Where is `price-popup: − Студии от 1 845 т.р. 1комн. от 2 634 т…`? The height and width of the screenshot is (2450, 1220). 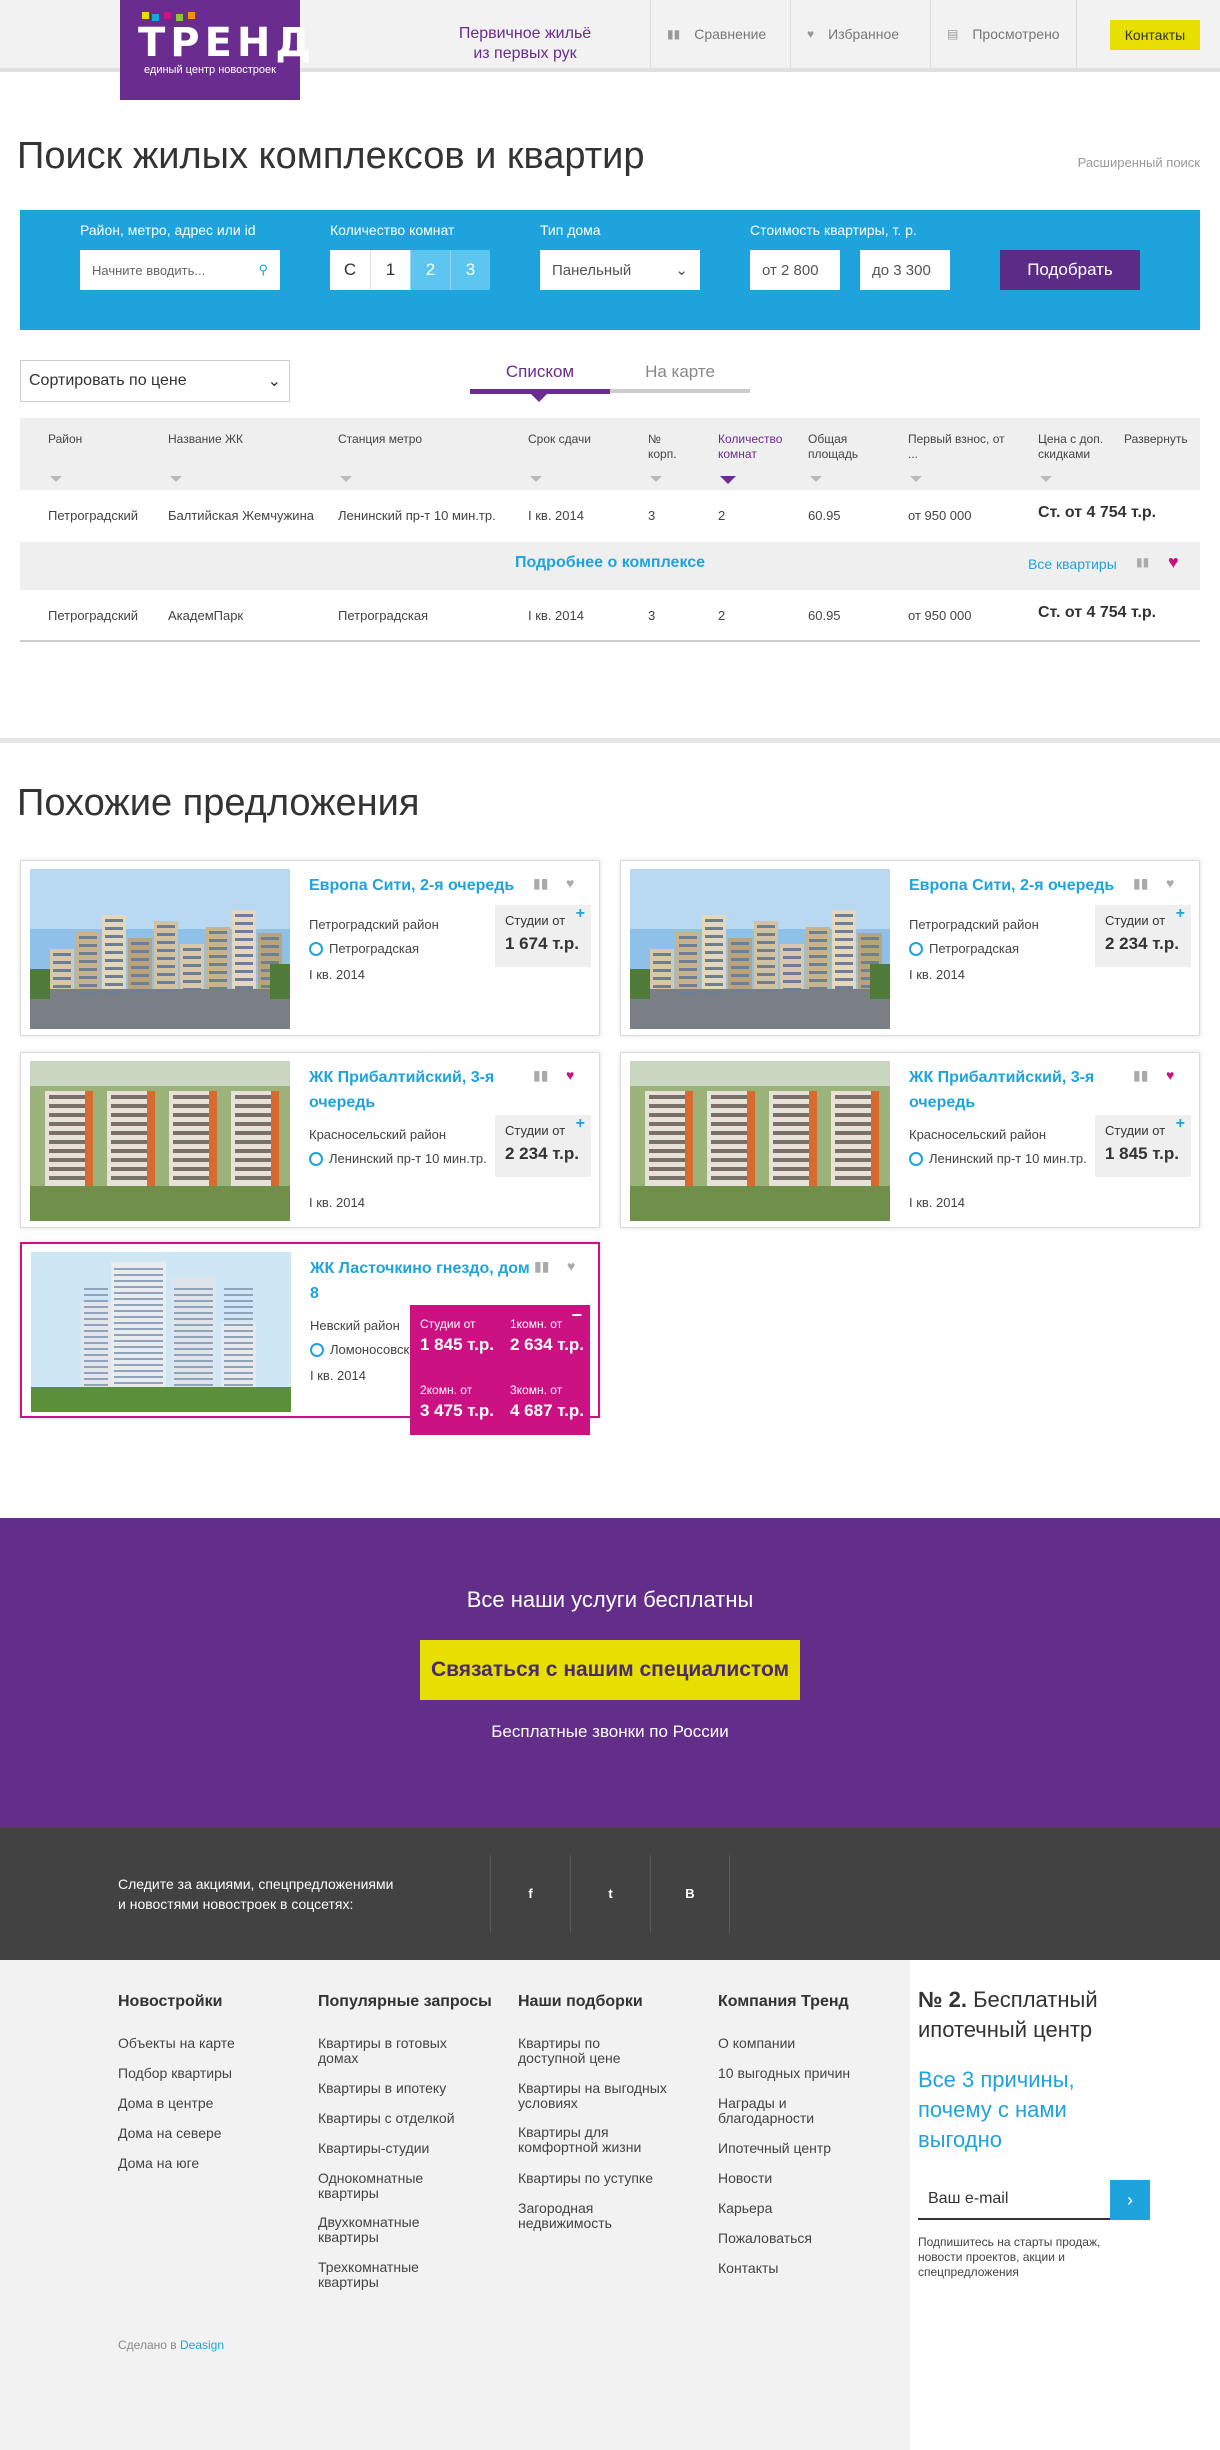
price-popup: − Студии от 1 845 т.р. 1комн. от 2 634 т… is located at coordinates (500, 1370).